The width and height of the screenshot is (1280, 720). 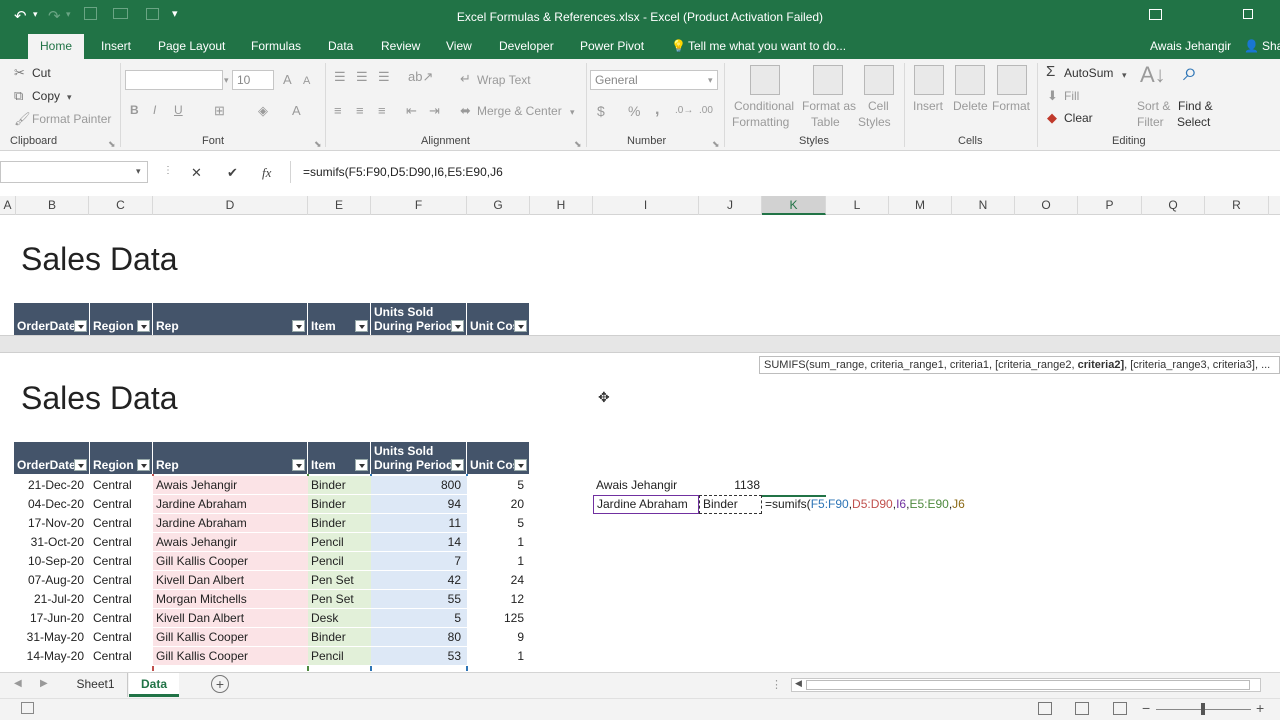 I want to click on copy-dropdown-icon: ▾, so click(x=69, y=97).